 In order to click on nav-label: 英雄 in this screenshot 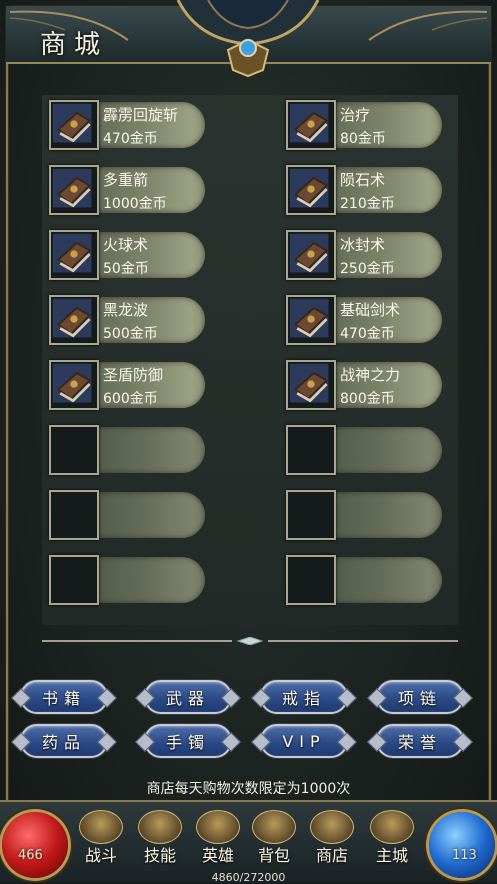, I will do `click(217, 855)`.